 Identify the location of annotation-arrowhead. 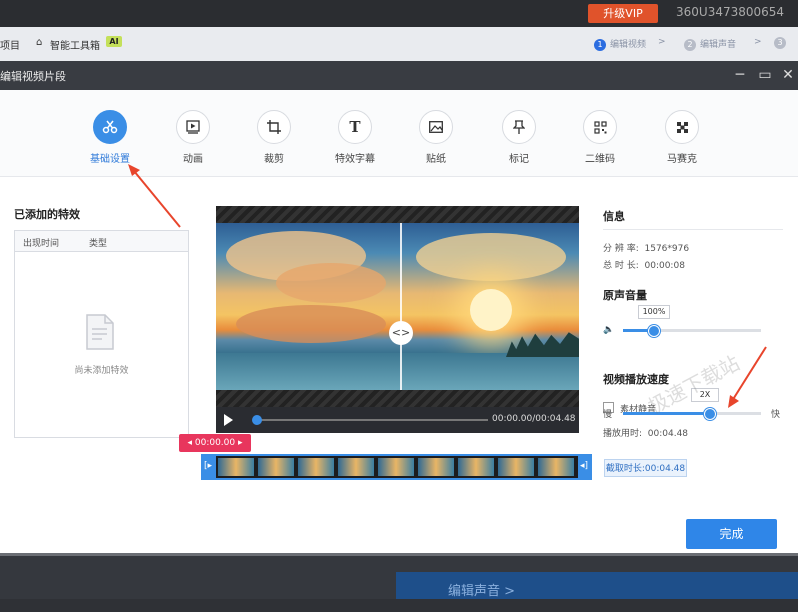
(134, 170).